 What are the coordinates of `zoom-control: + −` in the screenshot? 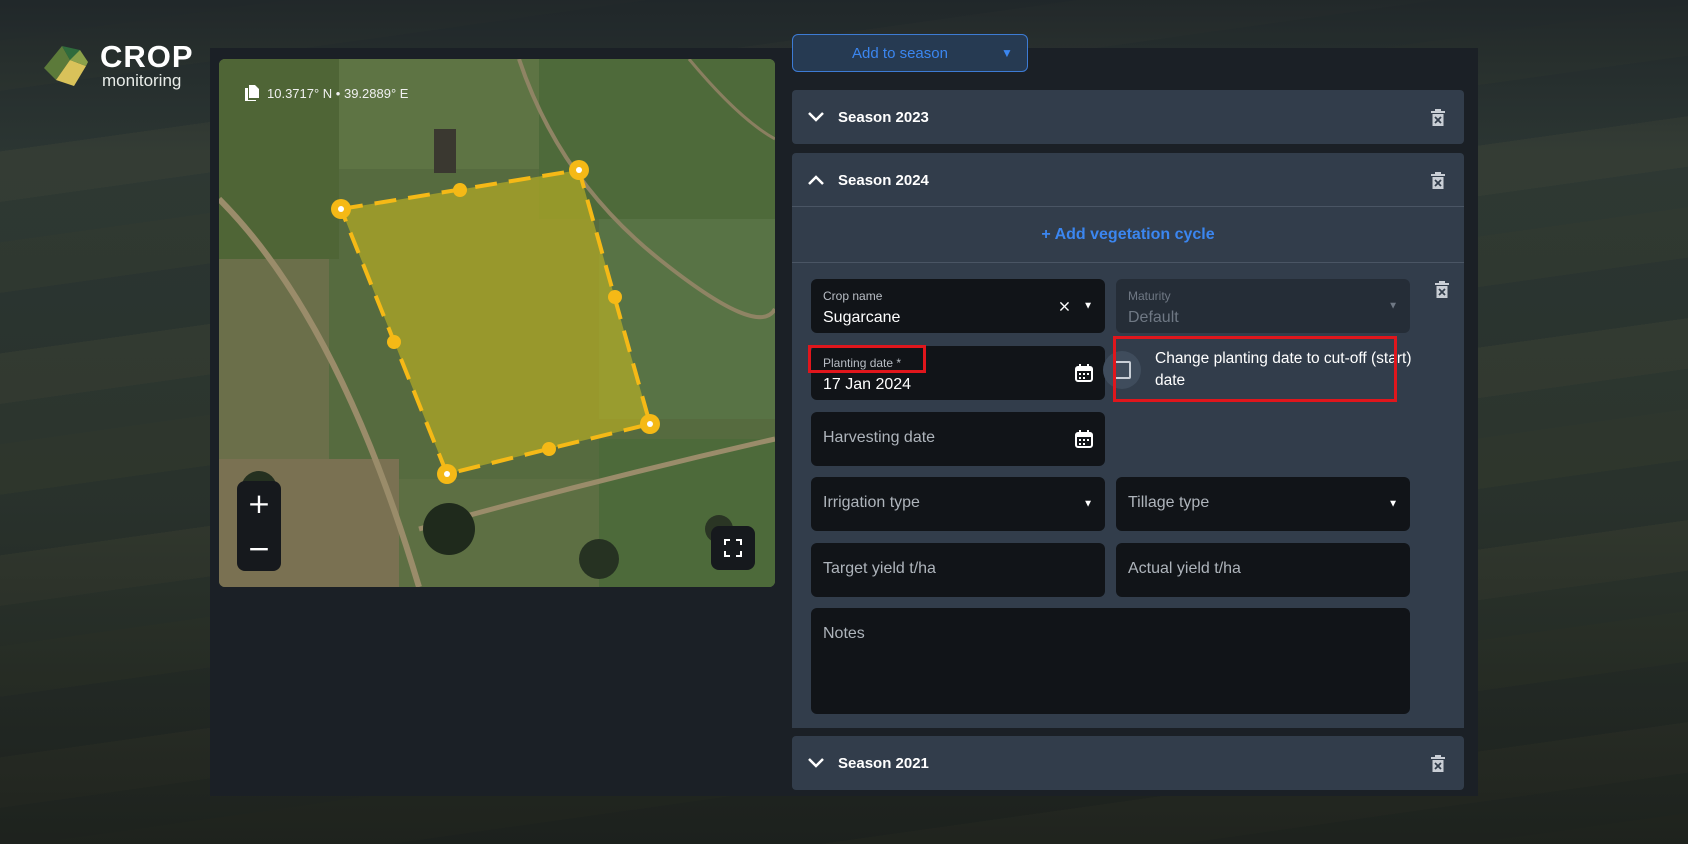 It's located at (259, 526).